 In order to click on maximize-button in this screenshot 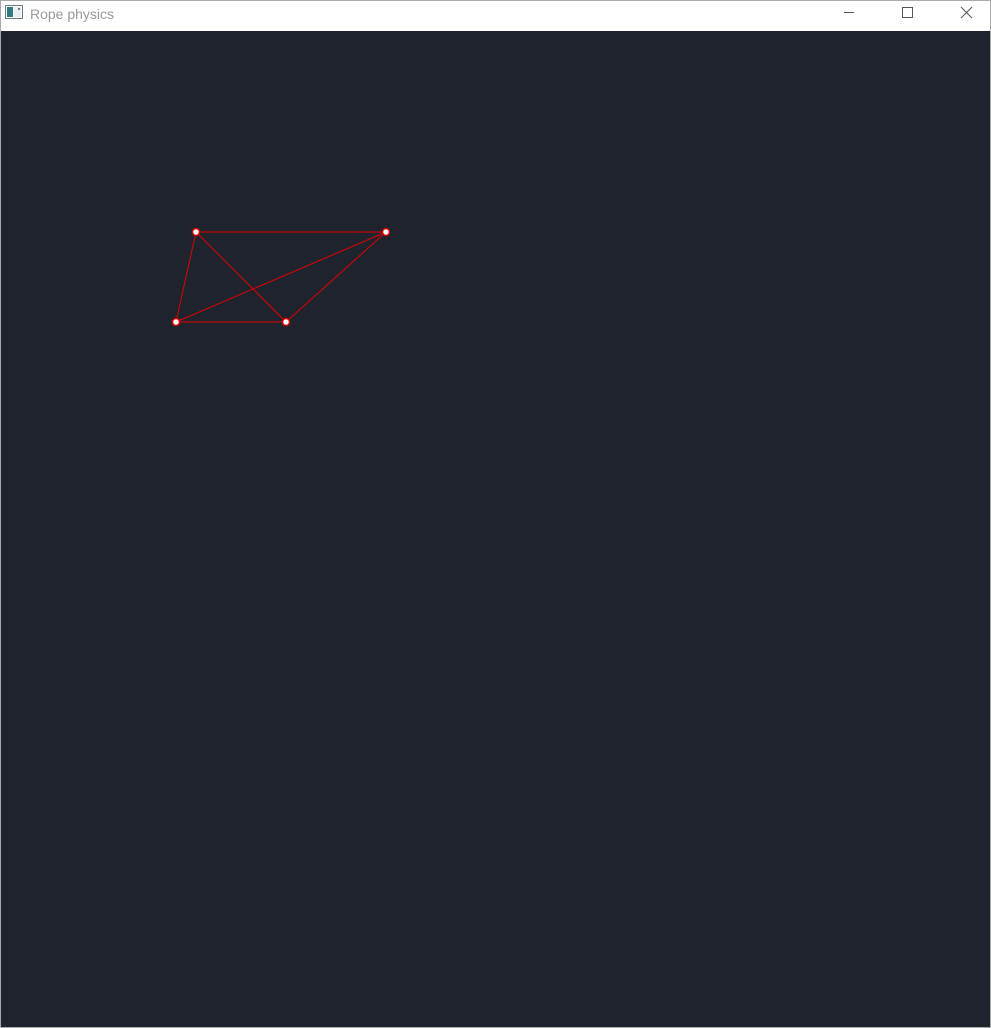, I will do `click(907, 16)`.